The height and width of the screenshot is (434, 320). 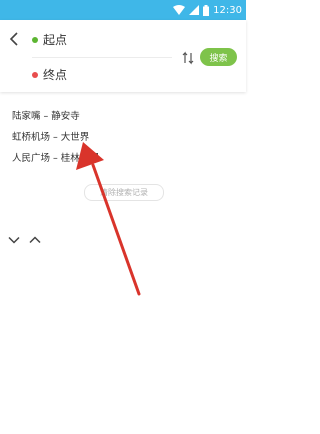 I want to click on signal-icon, so click(x=194, y=10).